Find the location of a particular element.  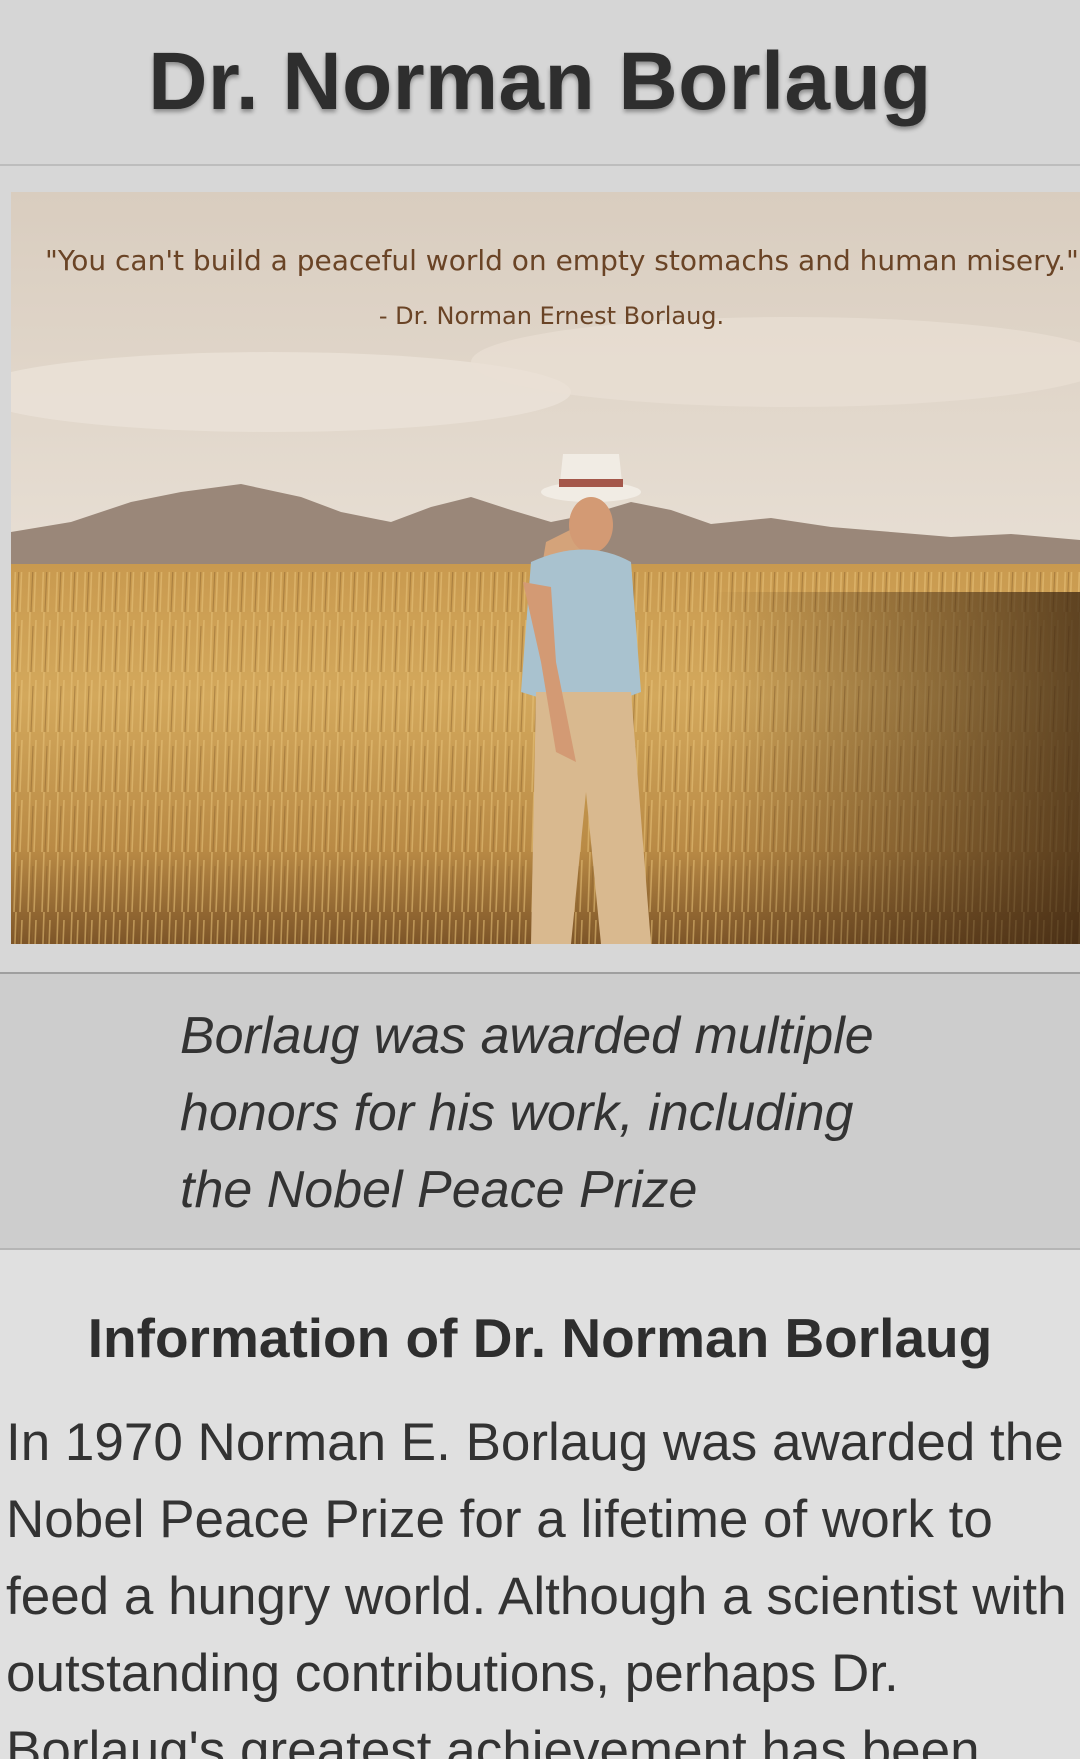

page-title: Dr. Norman Borlaug is located at coordinates (540, 81).